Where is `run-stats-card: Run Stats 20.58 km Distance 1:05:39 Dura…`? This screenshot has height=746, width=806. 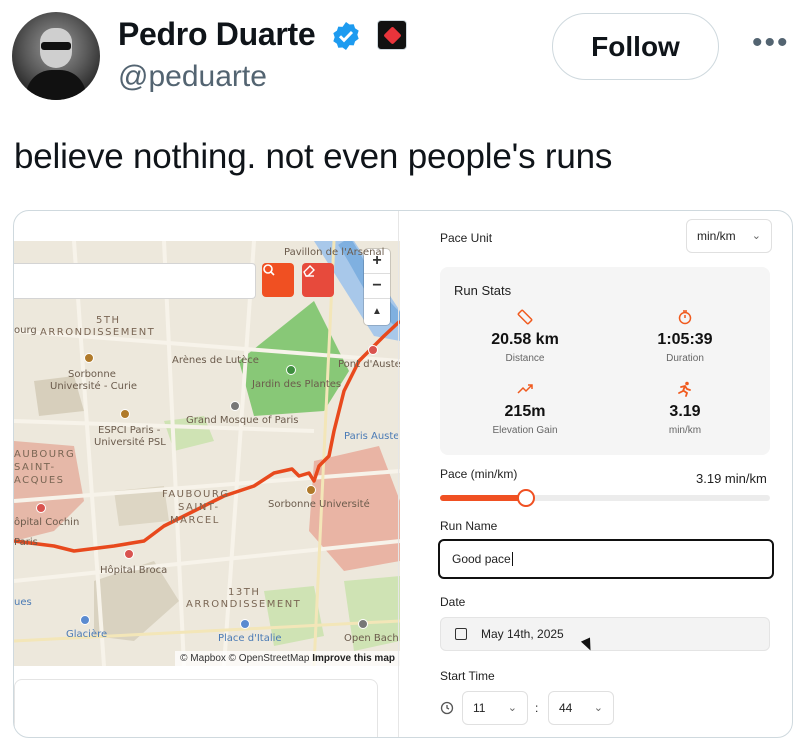 run-stats-card: Run Stats 20.58 km Distance 1:05:39 Dura… is located at coordinates (605, 361).